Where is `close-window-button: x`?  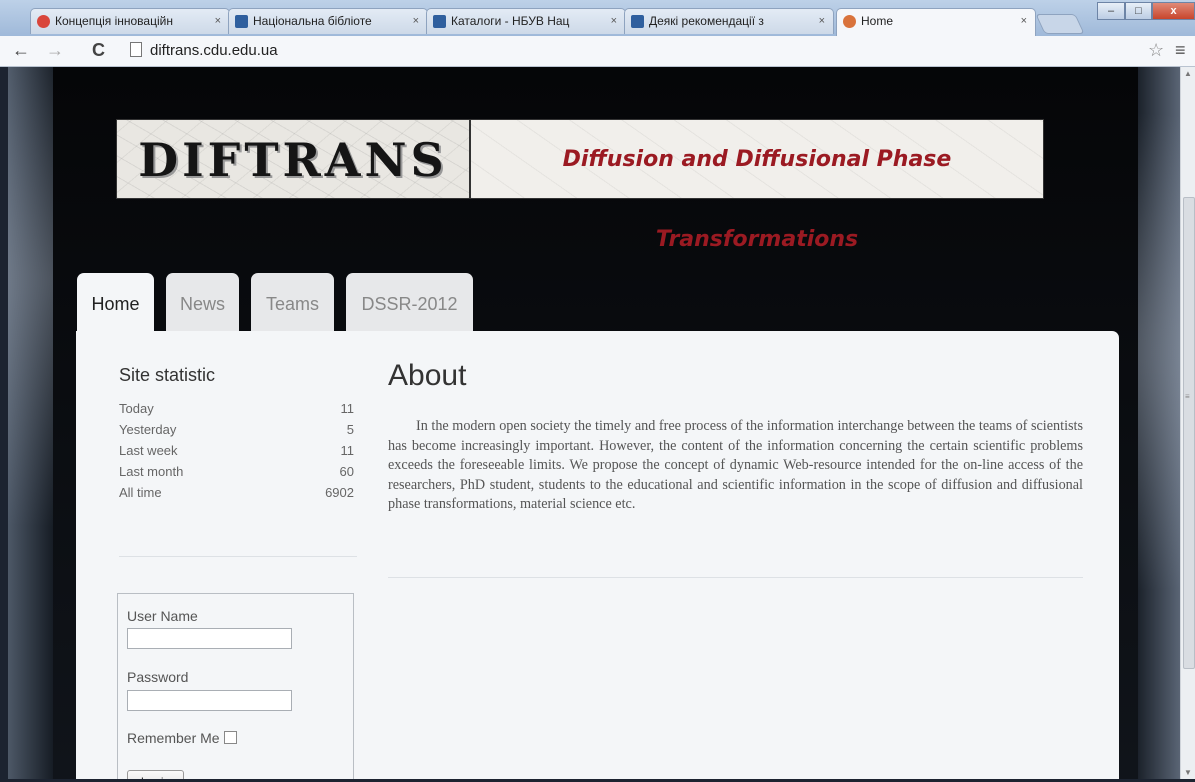
close-window-button: x is located at coordinates (1173, 11).